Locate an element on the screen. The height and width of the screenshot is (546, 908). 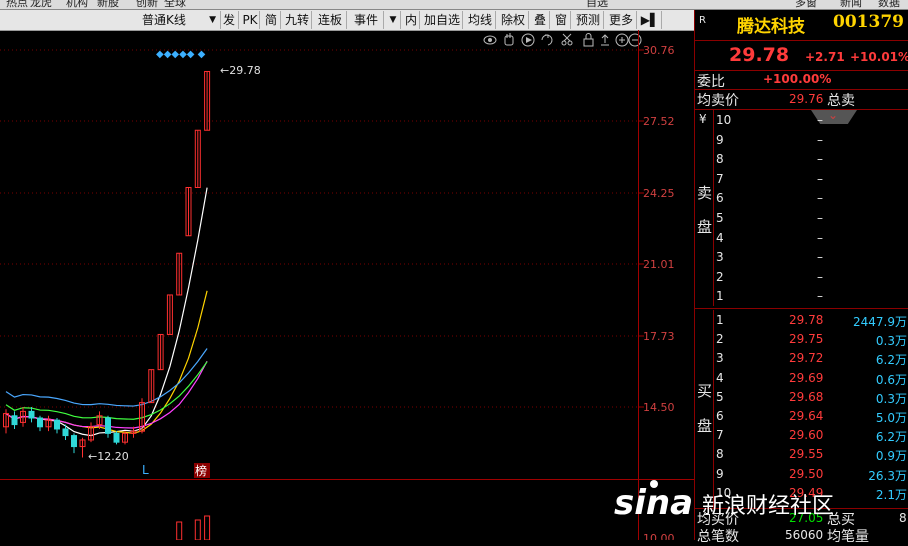
buy-level-price: 29.72 is located at coordinates (806, 358).